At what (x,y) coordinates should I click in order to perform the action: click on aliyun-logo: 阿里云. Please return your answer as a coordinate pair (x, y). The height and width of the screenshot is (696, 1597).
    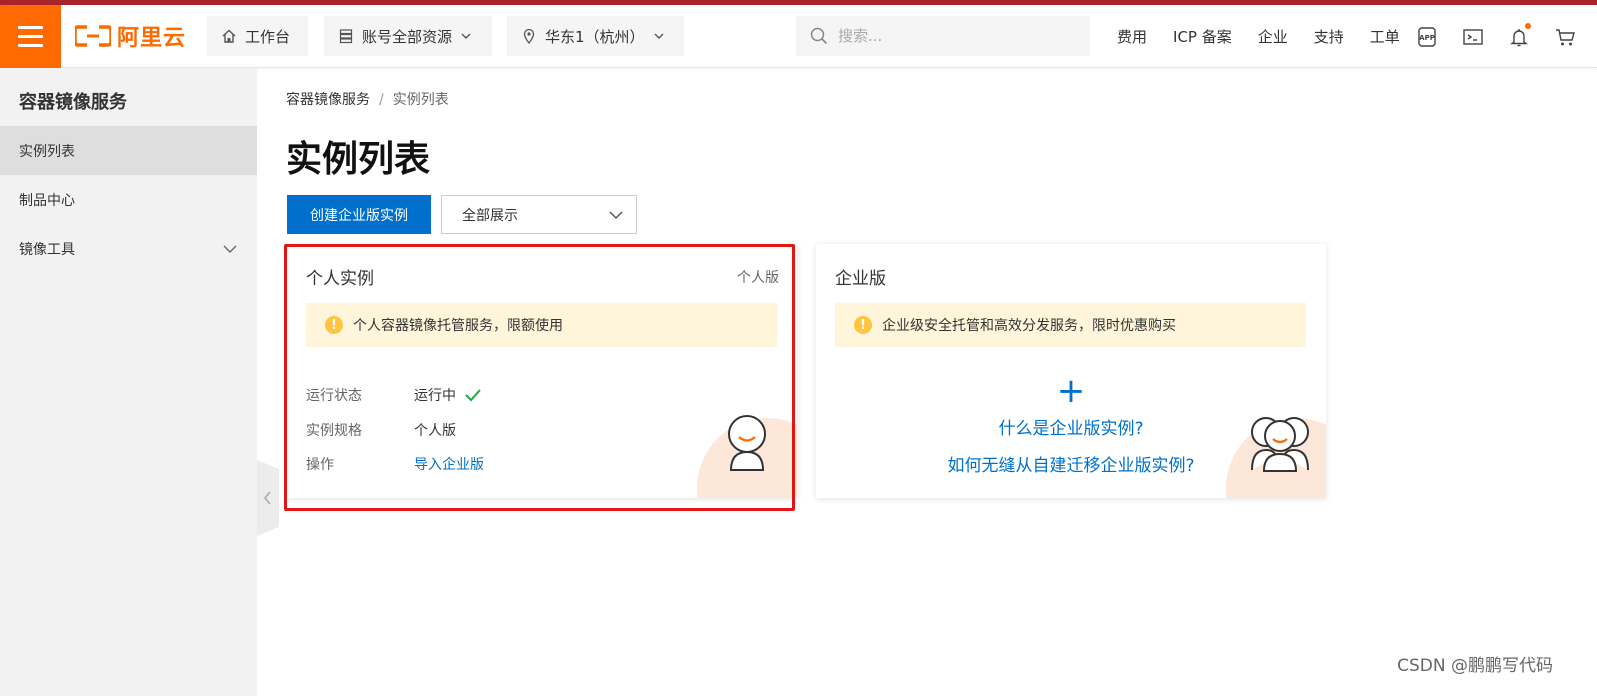
    Looking at the image, I should click on (131, 36).